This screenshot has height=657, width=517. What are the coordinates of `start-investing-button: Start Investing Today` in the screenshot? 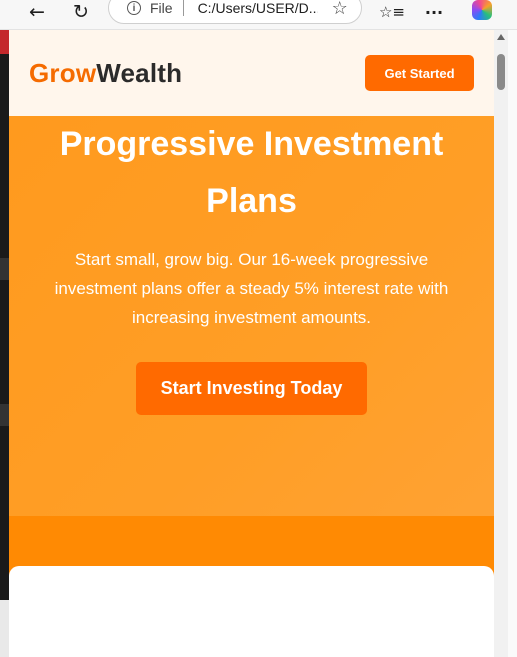 It's located at (251, 388).